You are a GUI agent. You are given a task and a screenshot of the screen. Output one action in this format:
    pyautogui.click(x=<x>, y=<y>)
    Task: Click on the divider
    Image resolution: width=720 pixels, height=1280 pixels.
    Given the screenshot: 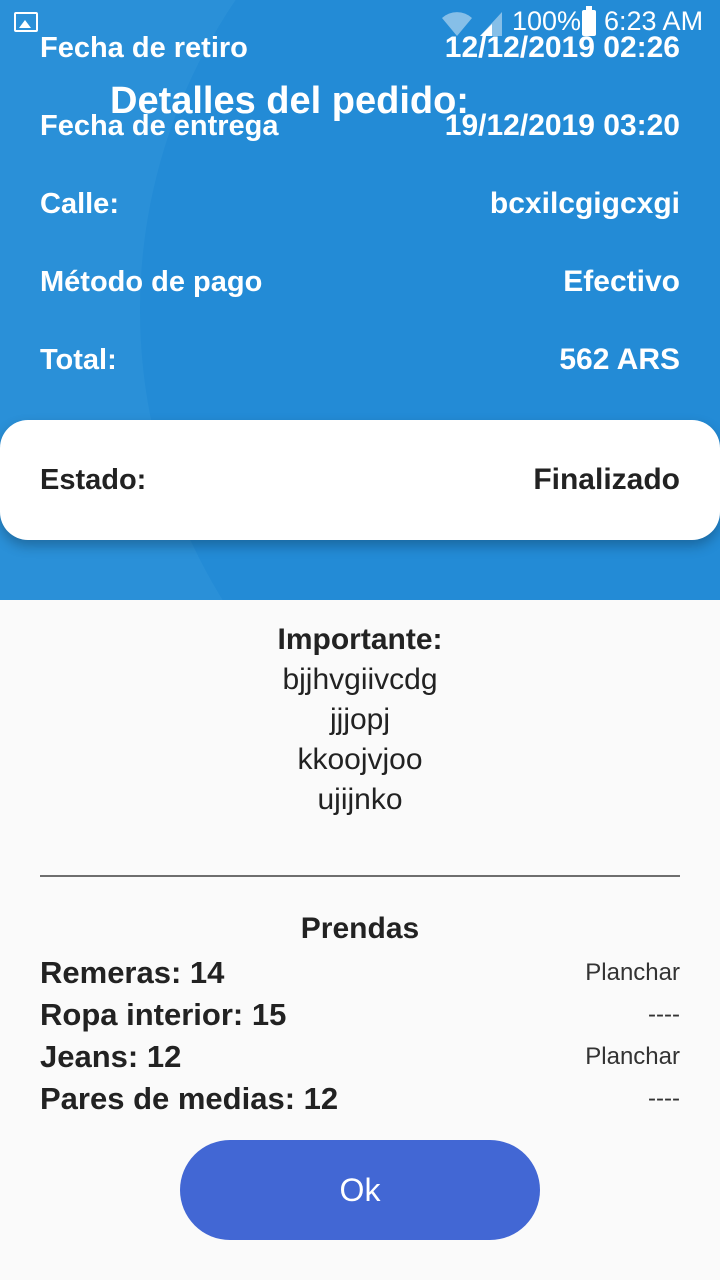 What is the action you would take?
    pyautogui.click(x=360, y=876)
    